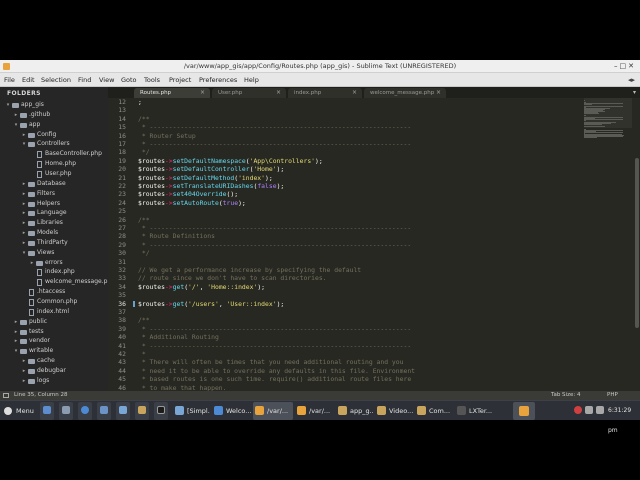 The width and height of the screenshot is (640, 480). Describe the element at coordinates (54, 223) in the screenshot. I see `sidebar-folder: ▸ Libraries` at that location.